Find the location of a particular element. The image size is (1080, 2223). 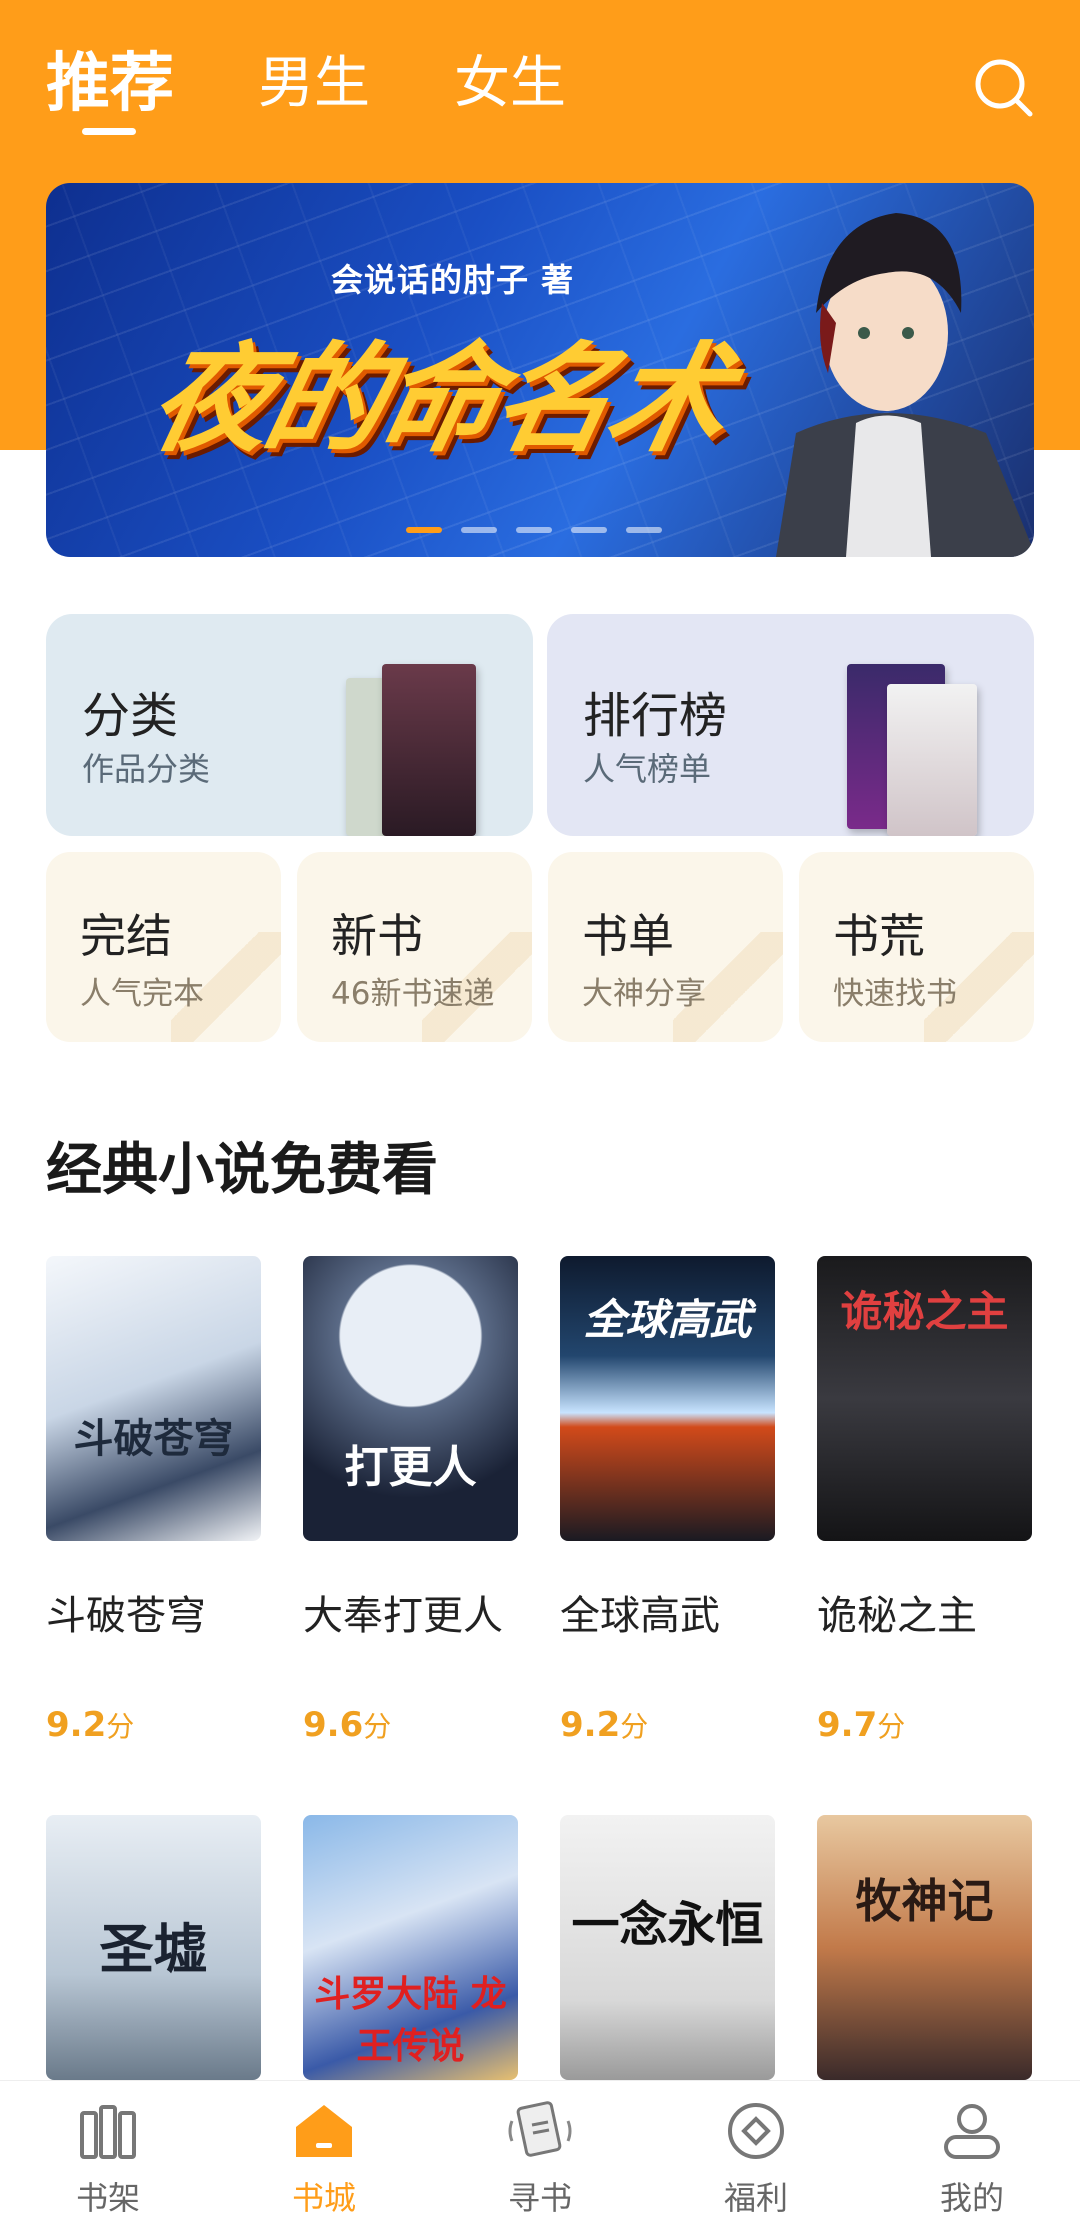

category-subtitle: 作品分类 is located at coordinates (146, 769).